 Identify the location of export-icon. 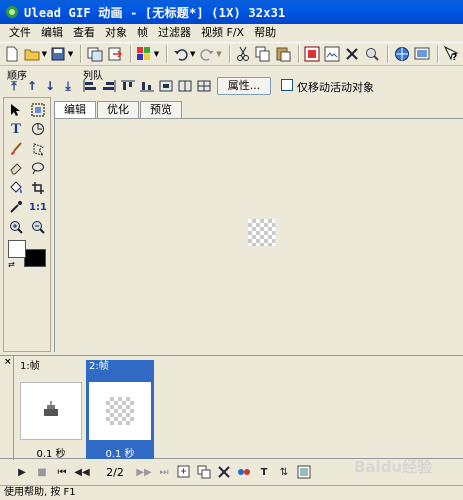
(114, 54).